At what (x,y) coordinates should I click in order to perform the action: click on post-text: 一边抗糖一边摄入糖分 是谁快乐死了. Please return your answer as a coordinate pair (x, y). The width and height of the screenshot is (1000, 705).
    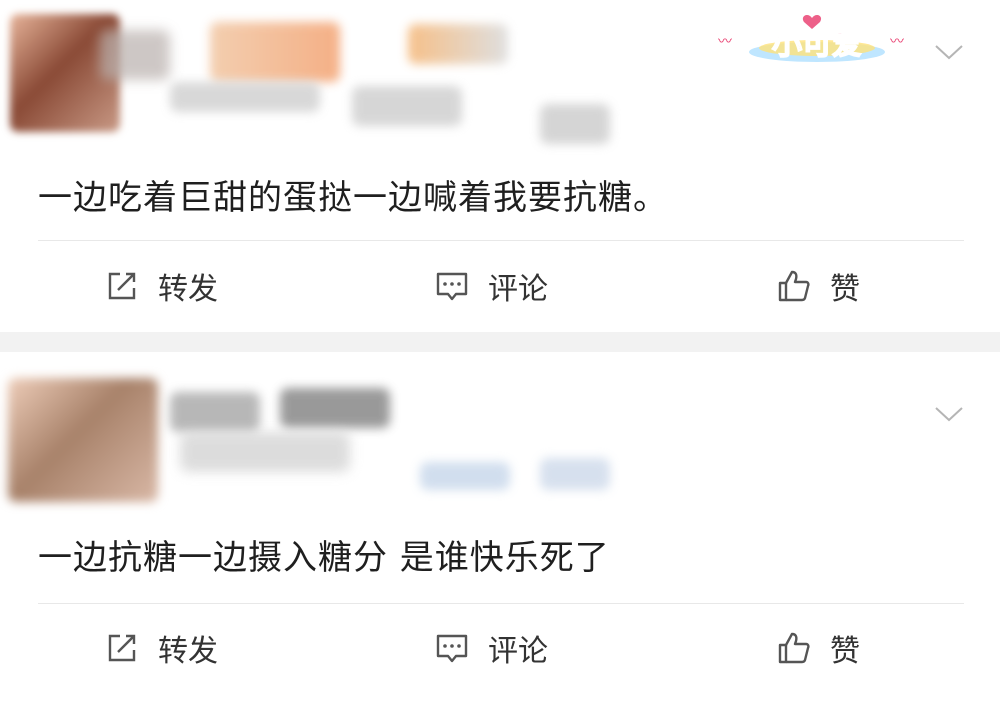
    Looking at the image, I should click on (324, 558).